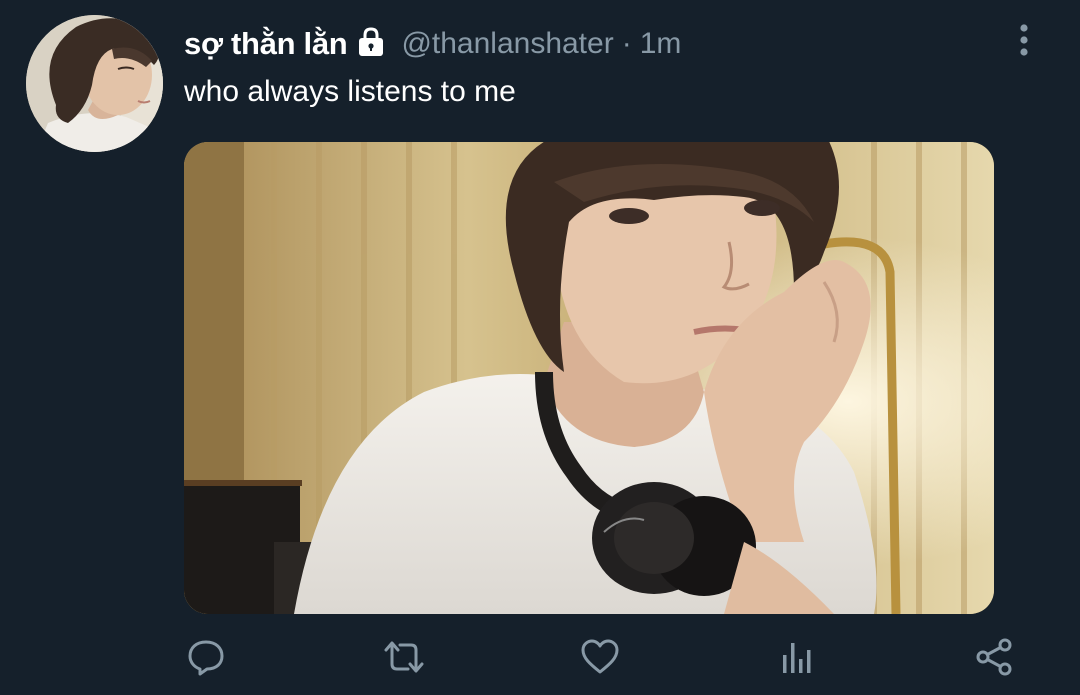  I want to click on reply-button, so click(206, 657).